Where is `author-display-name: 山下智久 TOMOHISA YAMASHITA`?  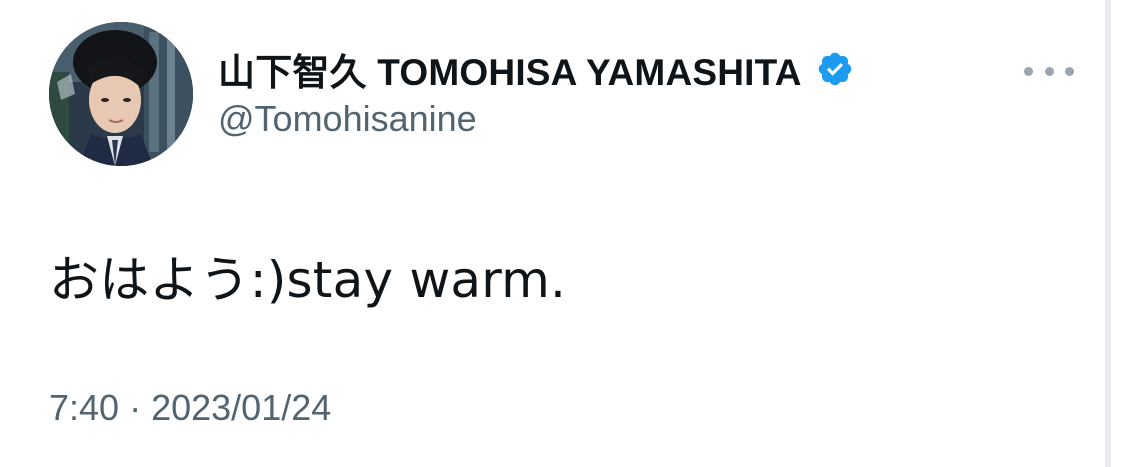 author-display-name: 山下智久 TOMOHISA YAMASHITA is located at coordinates (510, 69).